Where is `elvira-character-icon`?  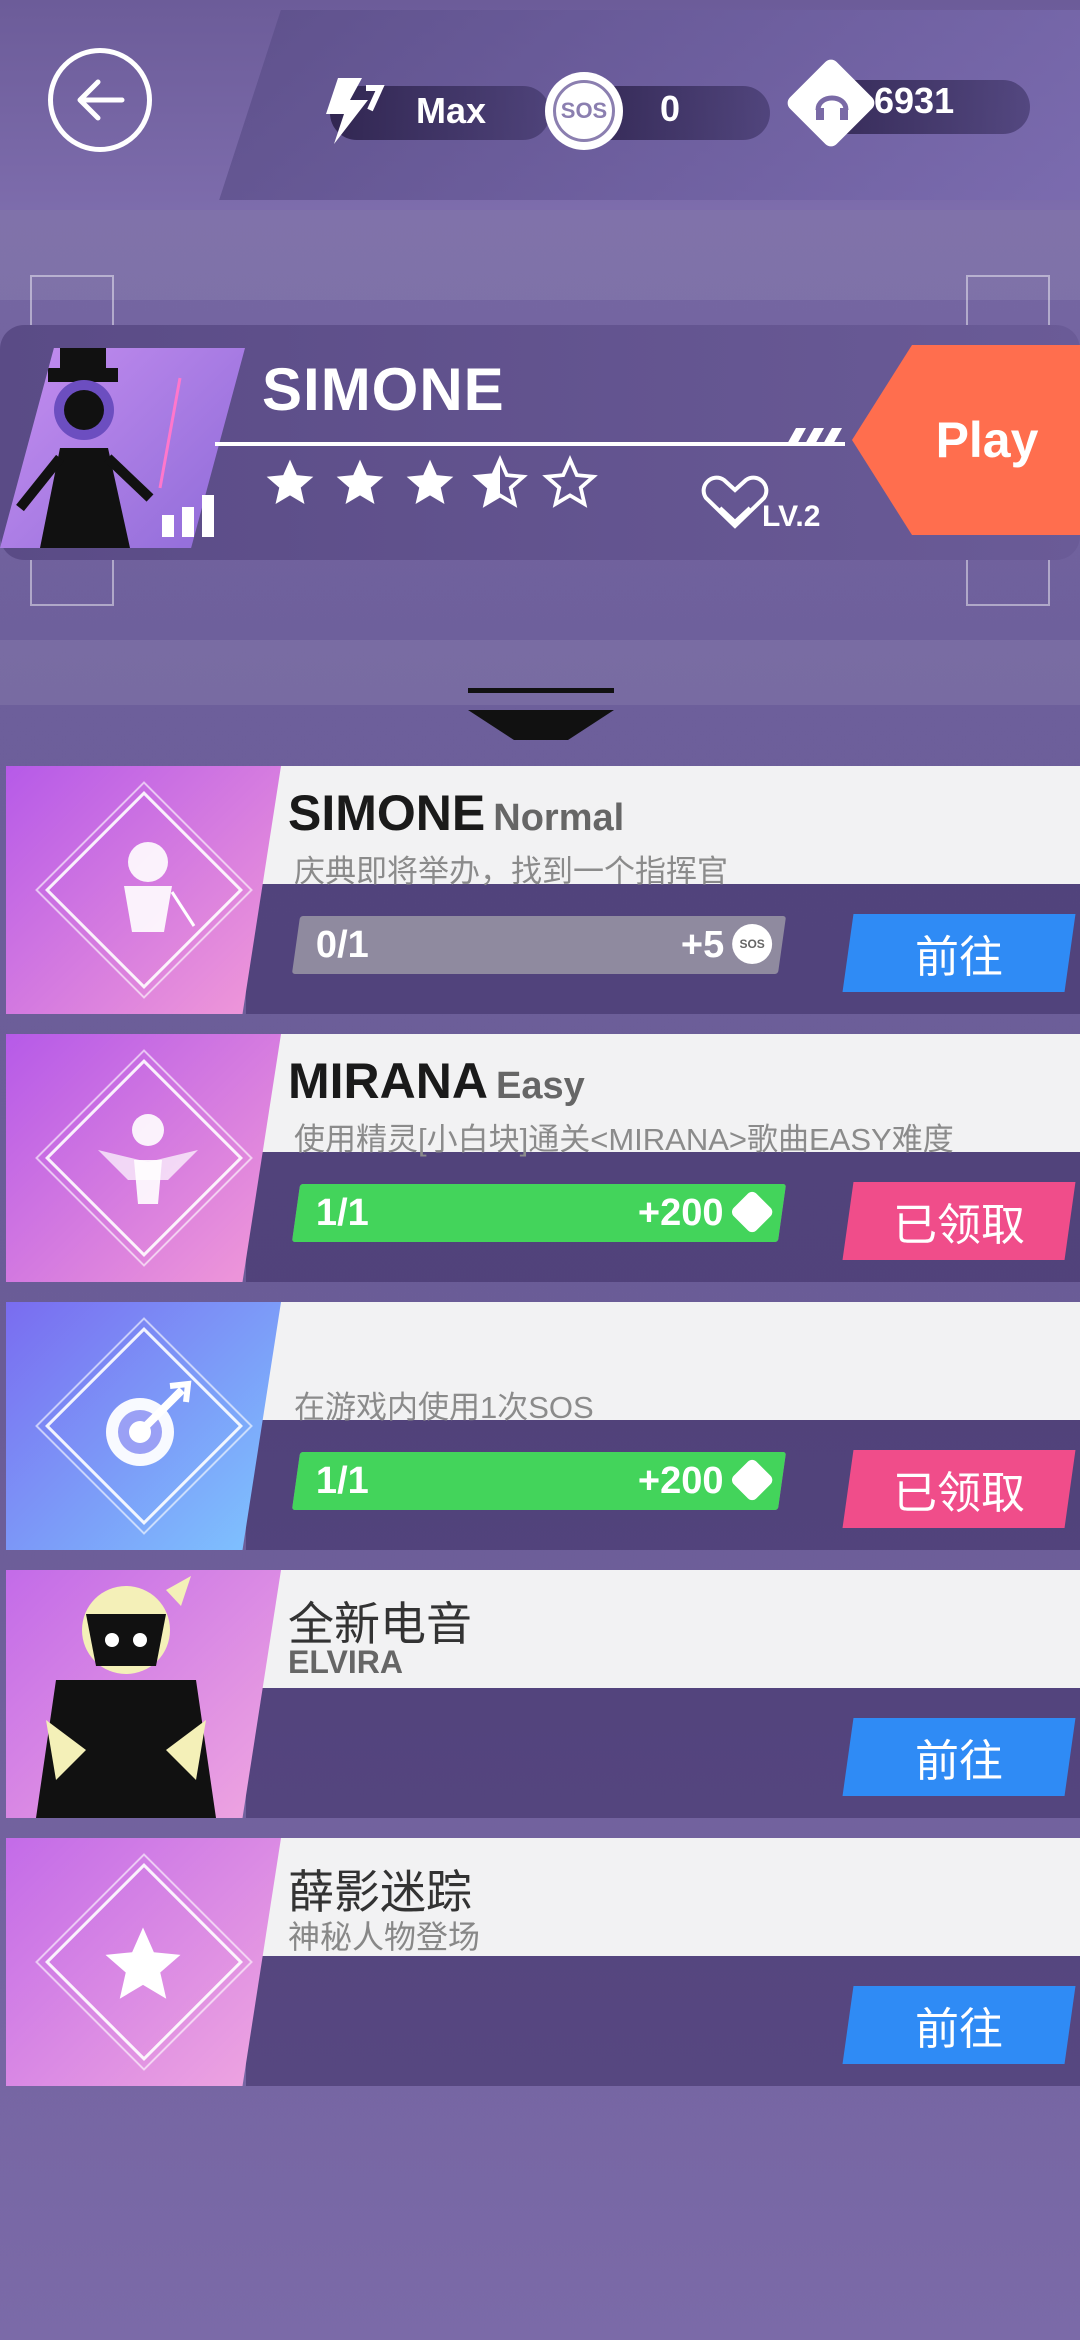
elvira-character-icon is located at coordinates (126, 1697).